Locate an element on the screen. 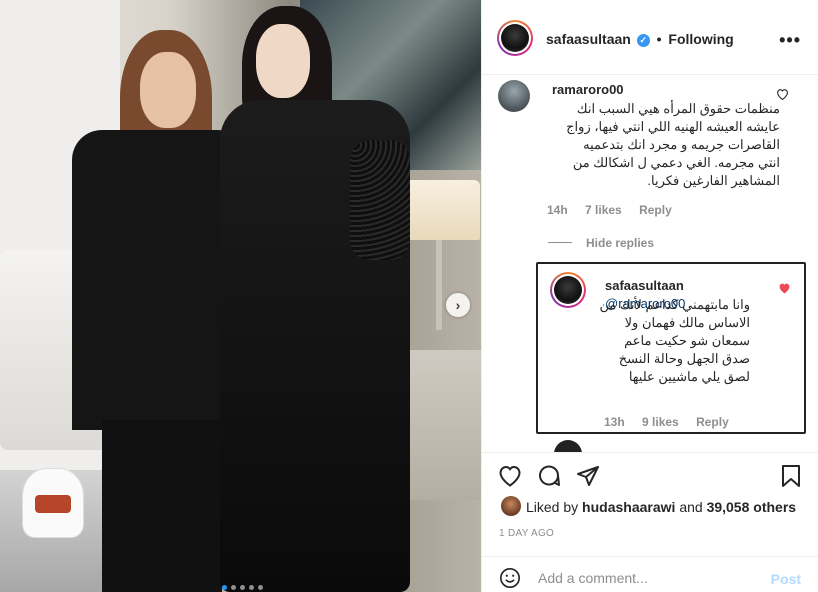 The height and width of the screenshot is (592, 818). carousel-indicator is located at coordinates (242, 587).